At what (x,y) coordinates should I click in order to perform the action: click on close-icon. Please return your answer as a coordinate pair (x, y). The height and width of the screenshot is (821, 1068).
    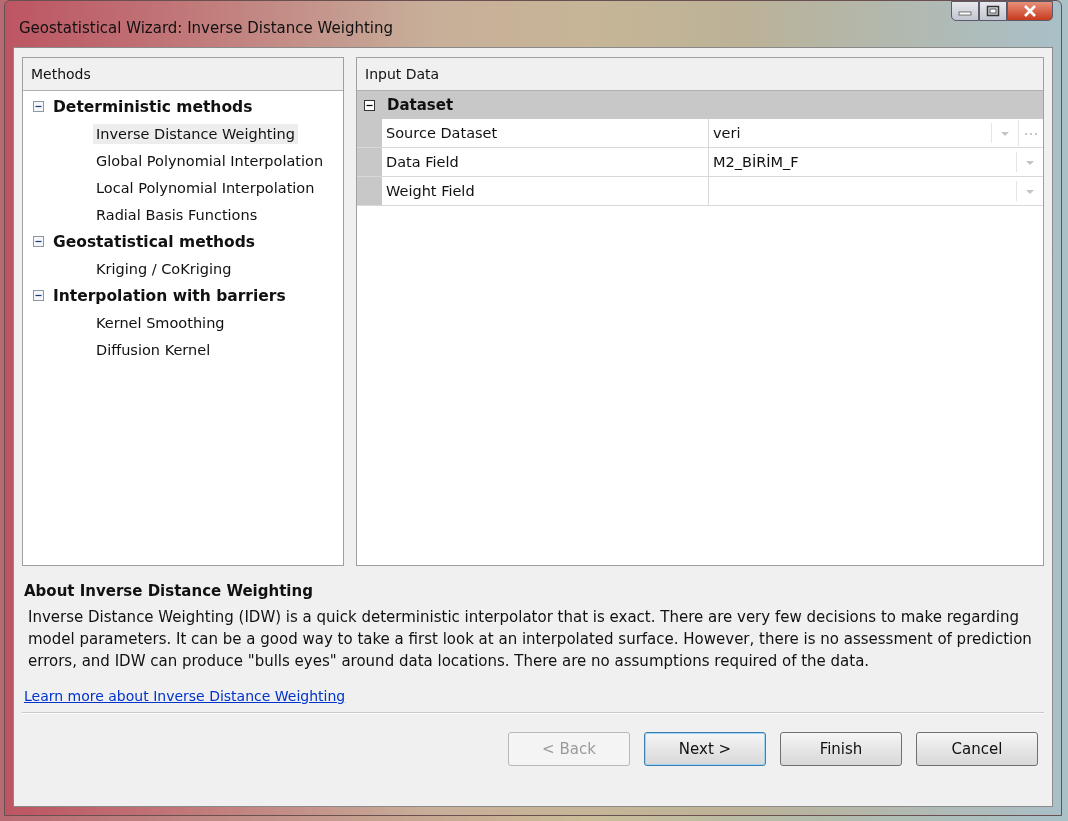
    Looking at the image, I should click on (1030, 11).